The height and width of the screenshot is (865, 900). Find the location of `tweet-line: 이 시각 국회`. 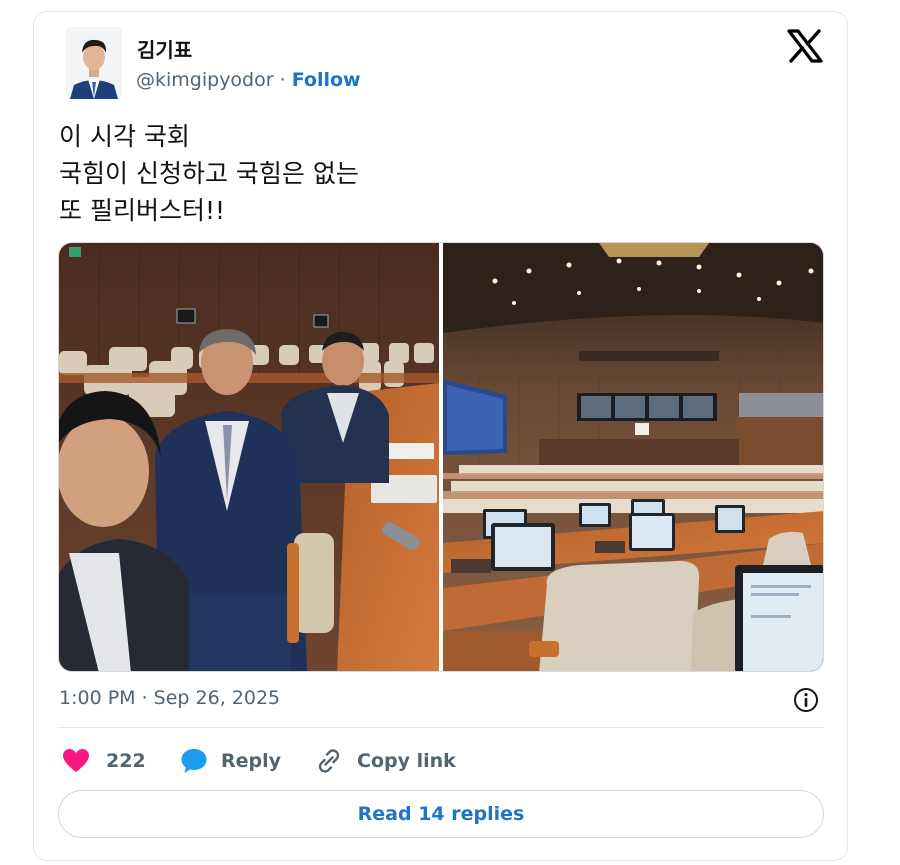

tweet-line: 이 시각 국회 is located at coordinates (124, 136).